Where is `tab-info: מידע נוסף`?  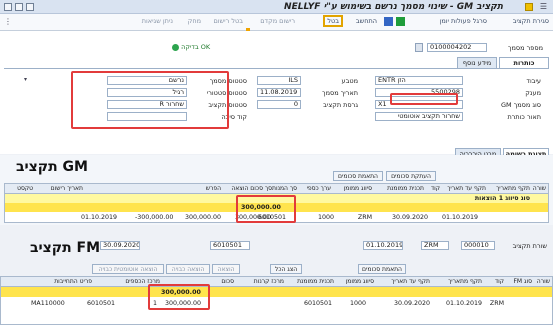
tab-info: מידע נוסף is located at coordinates (477, 62).